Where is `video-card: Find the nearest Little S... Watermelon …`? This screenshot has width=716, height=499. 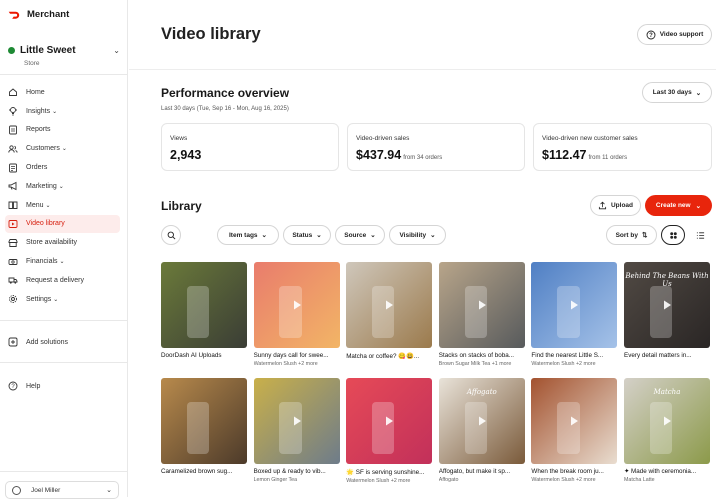
video-card: Find the nearest Little S... Watermelon … is located at coordinates (574, 314).